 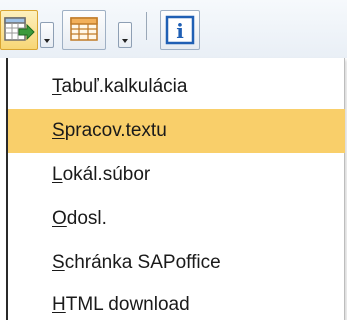 What do you see at coordinates (57, 86) in the screenshot?
I see `menu-item-accelerator: T` at bounding box center [57, 86].